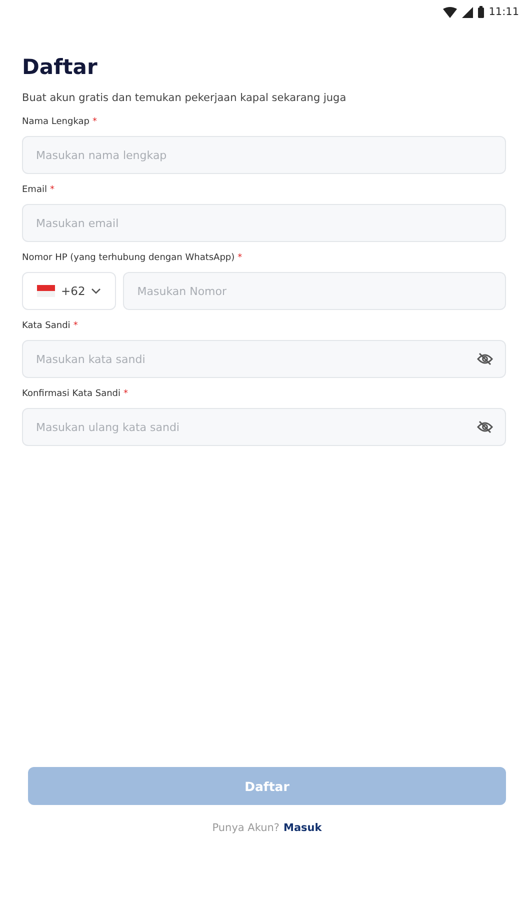 The width and height of the screenshot is (527, 900). I want to click on flag-icon, so click(46, 291).